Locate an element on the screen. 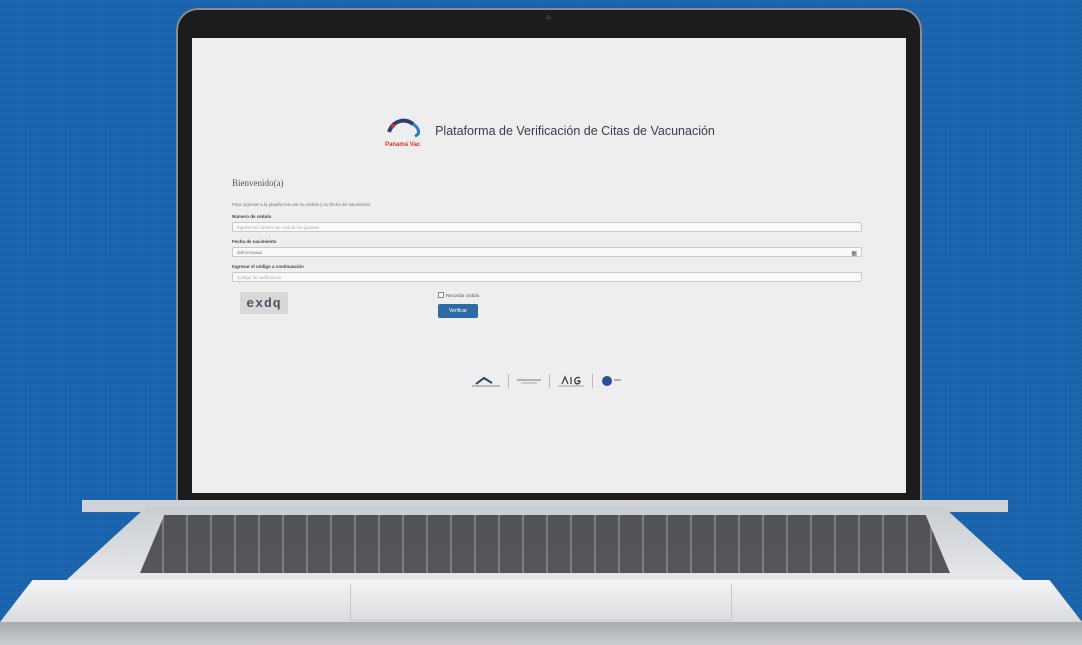 Image resolution: width=1082 pixels, height=645 pixels. footer-logos is located at coordinates (546, 381).